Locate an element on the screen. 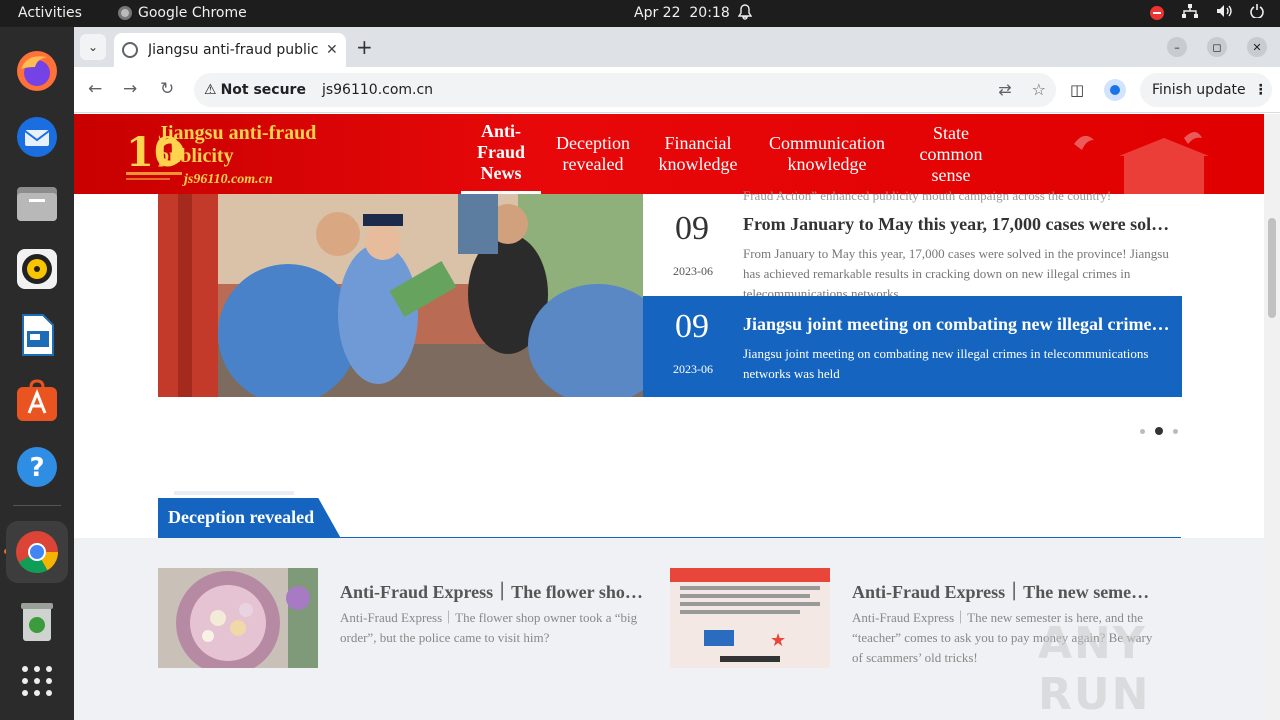  finish-update-label: Finish update is located at coordinates (1199, 90).